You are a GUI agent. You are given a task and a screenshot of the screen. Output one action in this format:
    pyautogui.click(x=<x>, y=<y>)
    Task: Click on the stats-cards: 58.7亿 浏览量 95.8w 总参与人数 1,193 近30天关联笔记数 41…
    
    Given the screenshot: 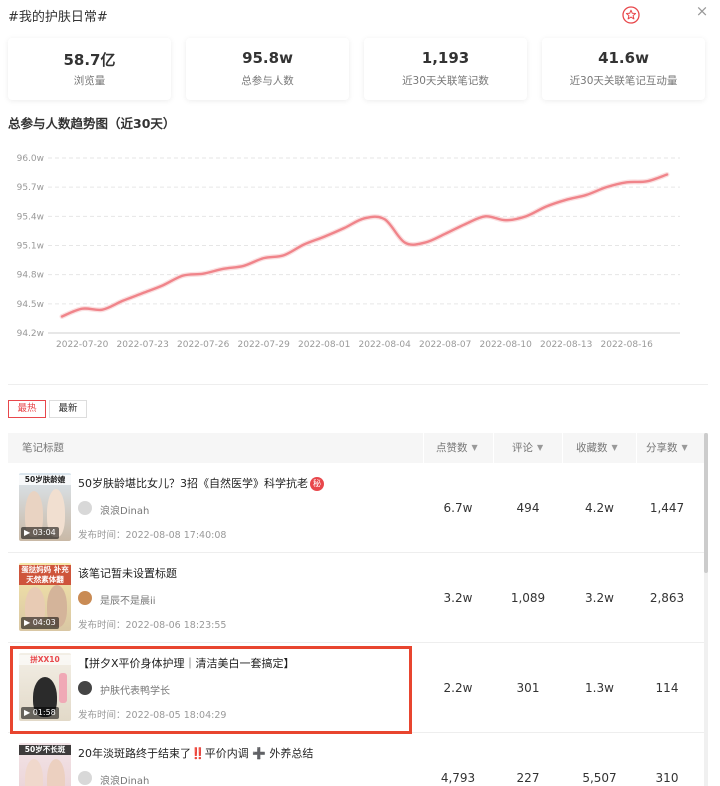 What is the action you would take?
    pyautogui.click(x=358, y=69)
    